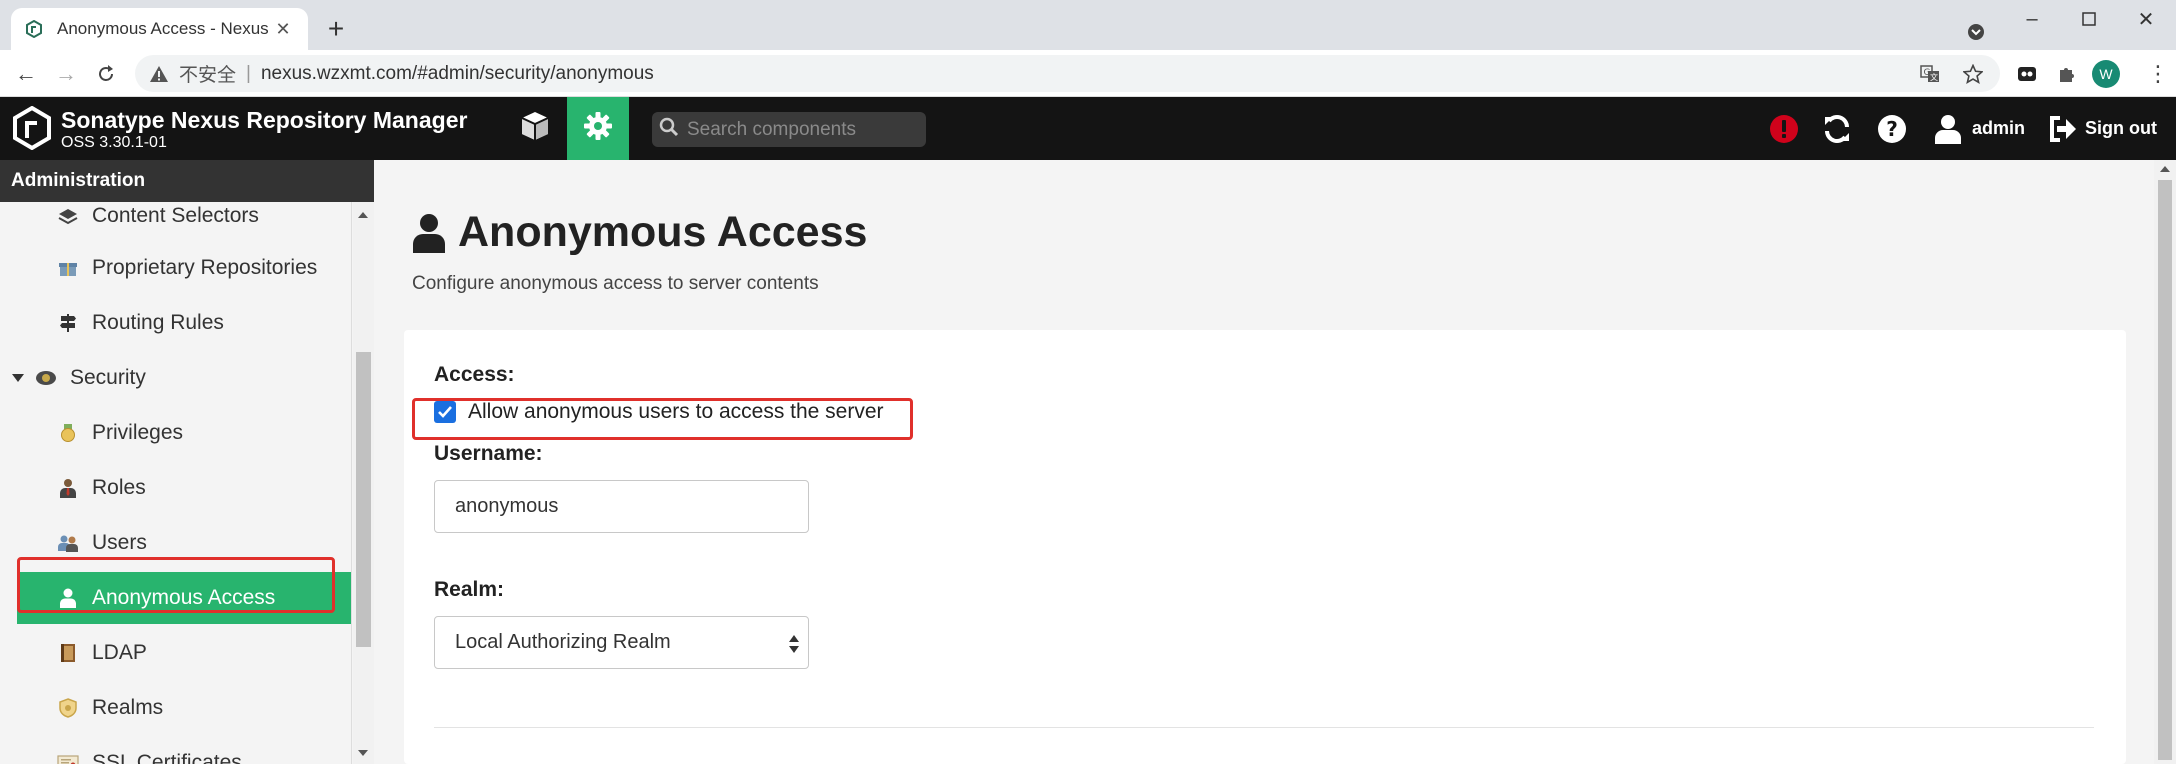 This screenshot has height=764, width=2176. I want to click on star-icon, so click(1973, 73).